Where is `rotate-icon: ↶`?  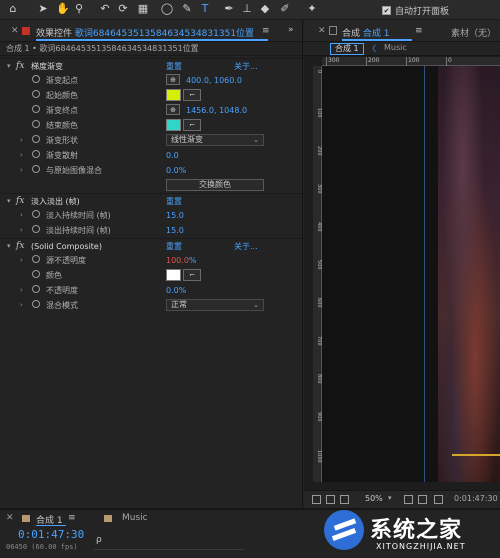
rotate-icon: ↶ is located at coordinates (105, 9).